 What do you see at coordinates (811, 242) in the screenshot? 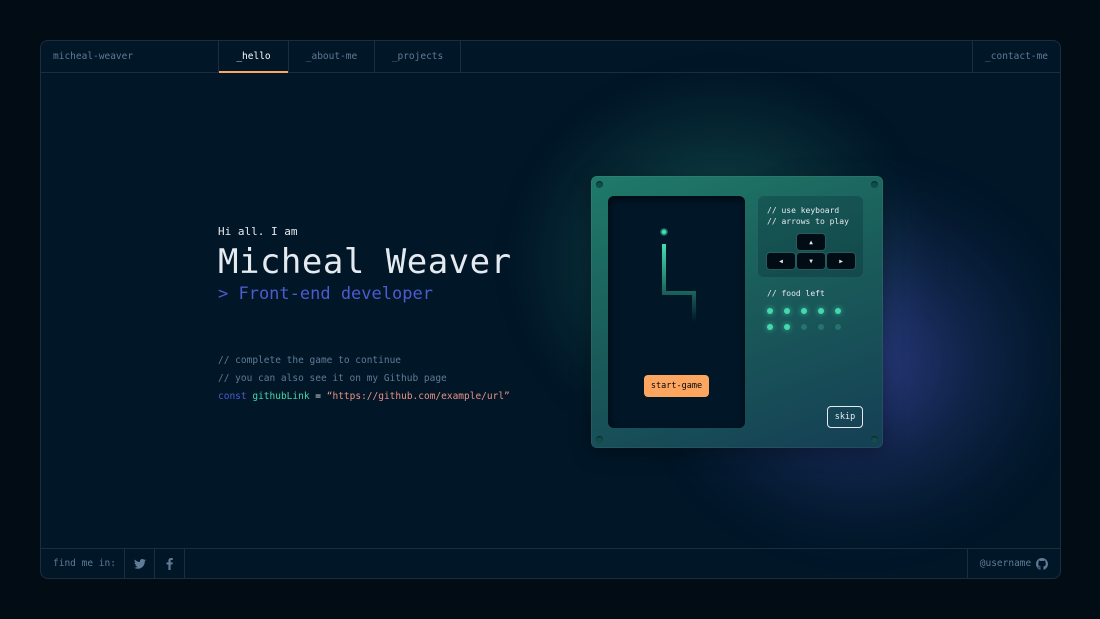
I see `arrow-up-key: ▲` at bounding box center [811, 242].